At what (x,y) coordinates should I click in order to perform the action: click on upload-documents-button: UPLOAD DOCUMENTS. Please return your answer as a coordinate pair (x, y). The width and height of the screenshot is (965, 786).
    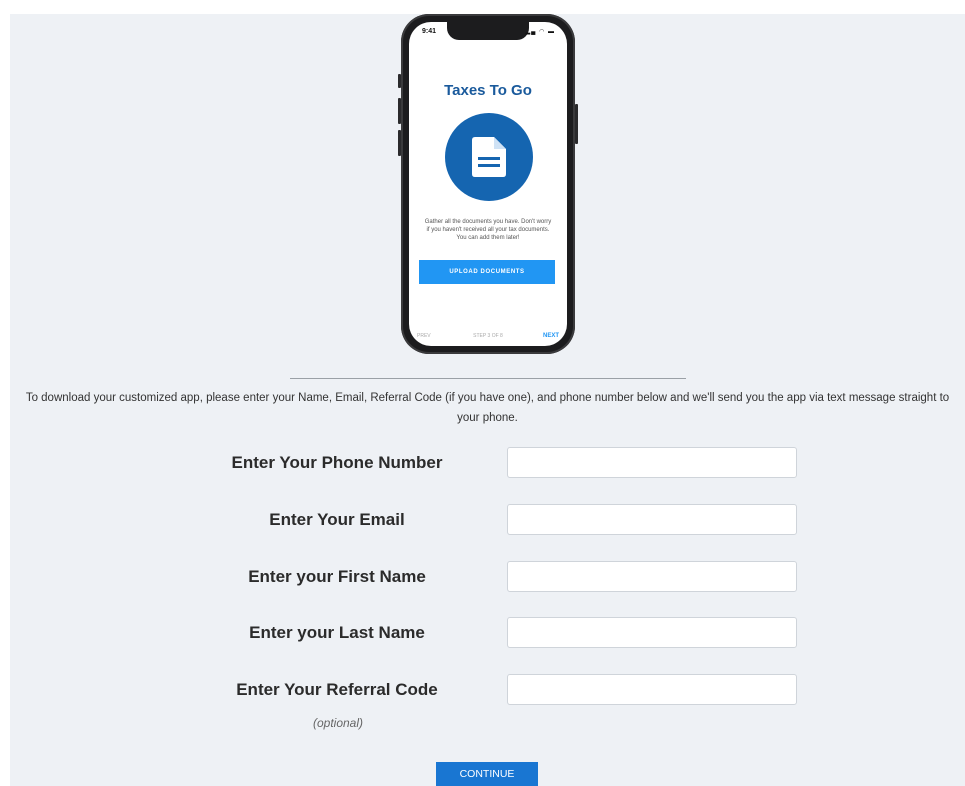
    Looking at the image, I should click on (487, 272).